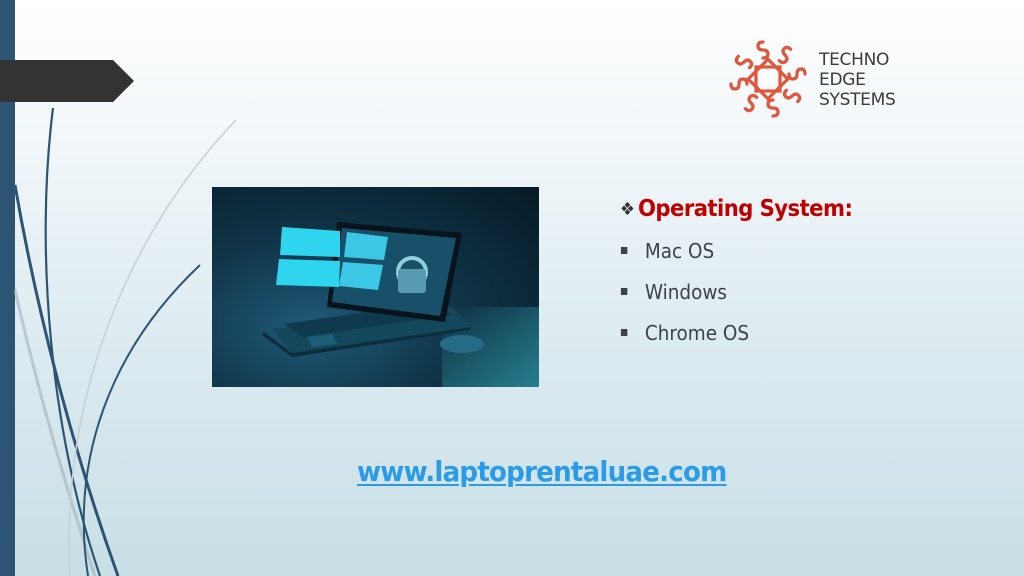 The height and width of the screenshot is (576, 1024). I want to click on section-heading: ❖ Operating System:, so click(736, 209).